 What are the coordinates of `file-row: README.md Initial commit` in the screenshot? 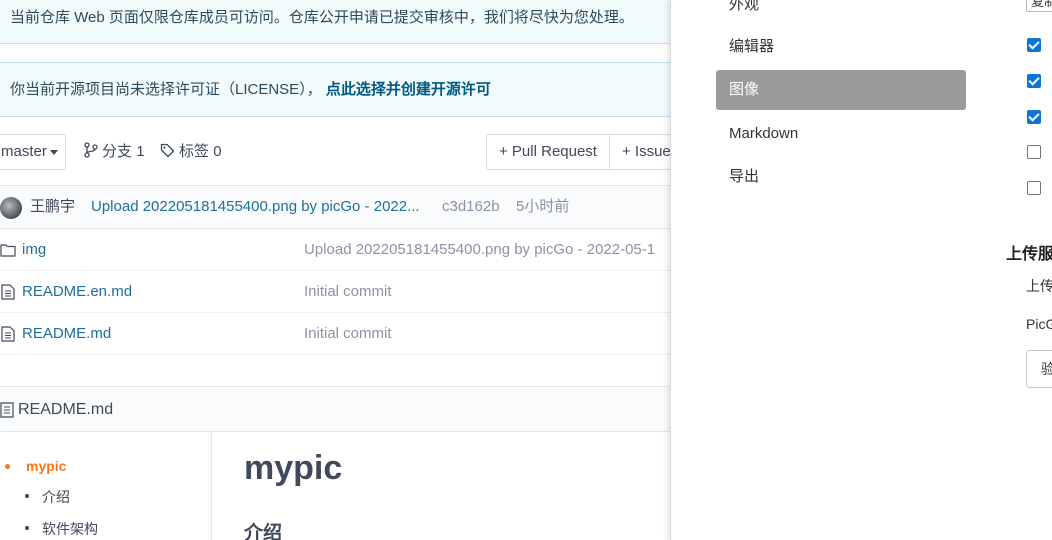 It's located at (335, 334).